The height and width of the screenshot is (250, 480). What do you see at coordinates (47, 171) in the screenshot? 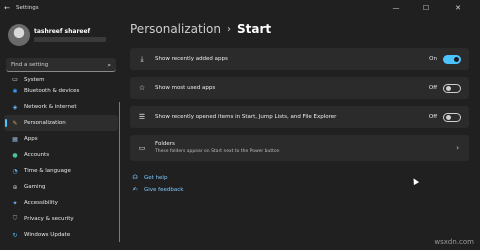
I see `sidebar-item-label: Time & language` at bounding box center [47, 171].